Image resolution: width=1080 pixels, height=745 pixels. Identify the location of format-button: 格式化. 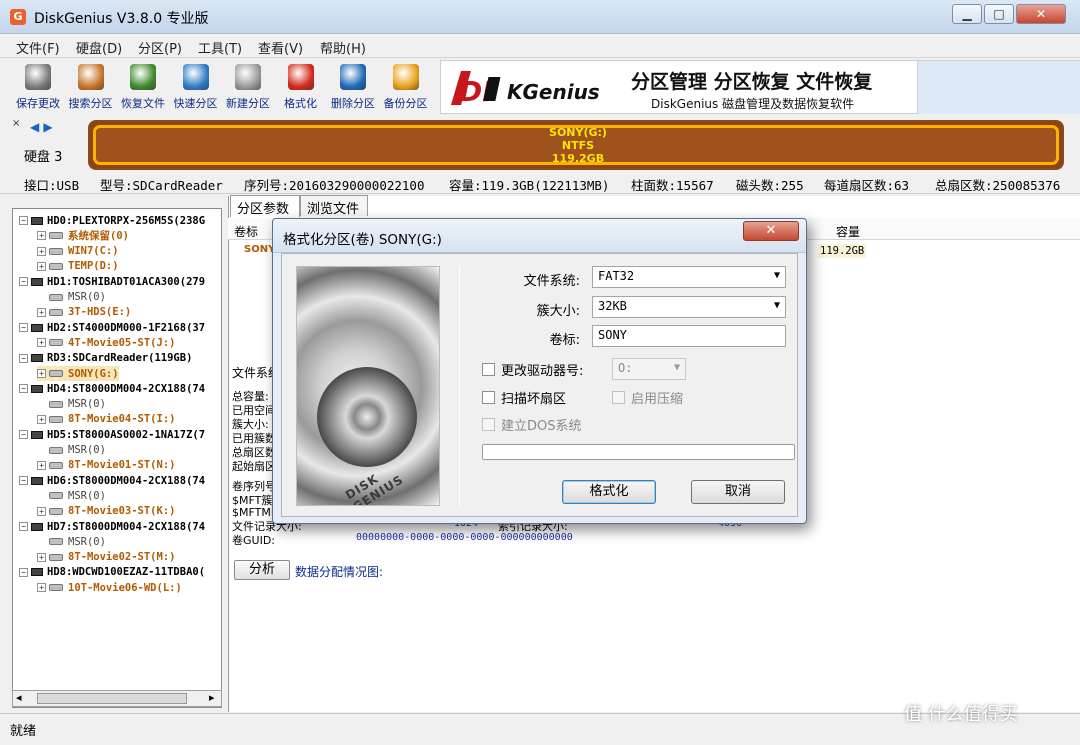
(609, 492).